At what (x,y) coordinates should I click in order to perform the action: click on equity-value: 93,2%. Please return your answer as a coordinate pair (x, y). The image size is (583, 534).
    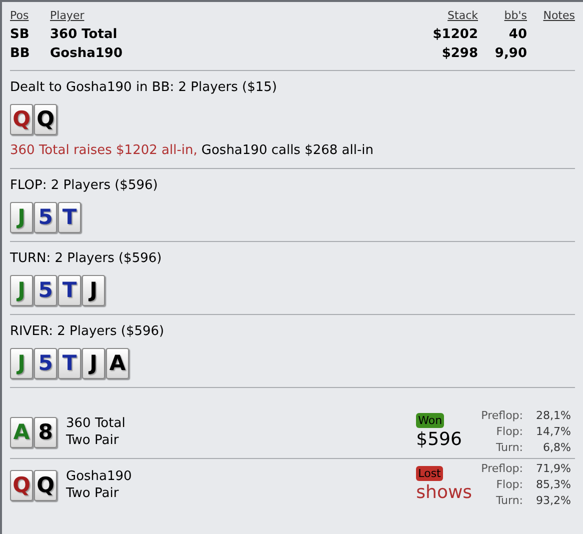
    Looking at the image, I should click on (553, 501).